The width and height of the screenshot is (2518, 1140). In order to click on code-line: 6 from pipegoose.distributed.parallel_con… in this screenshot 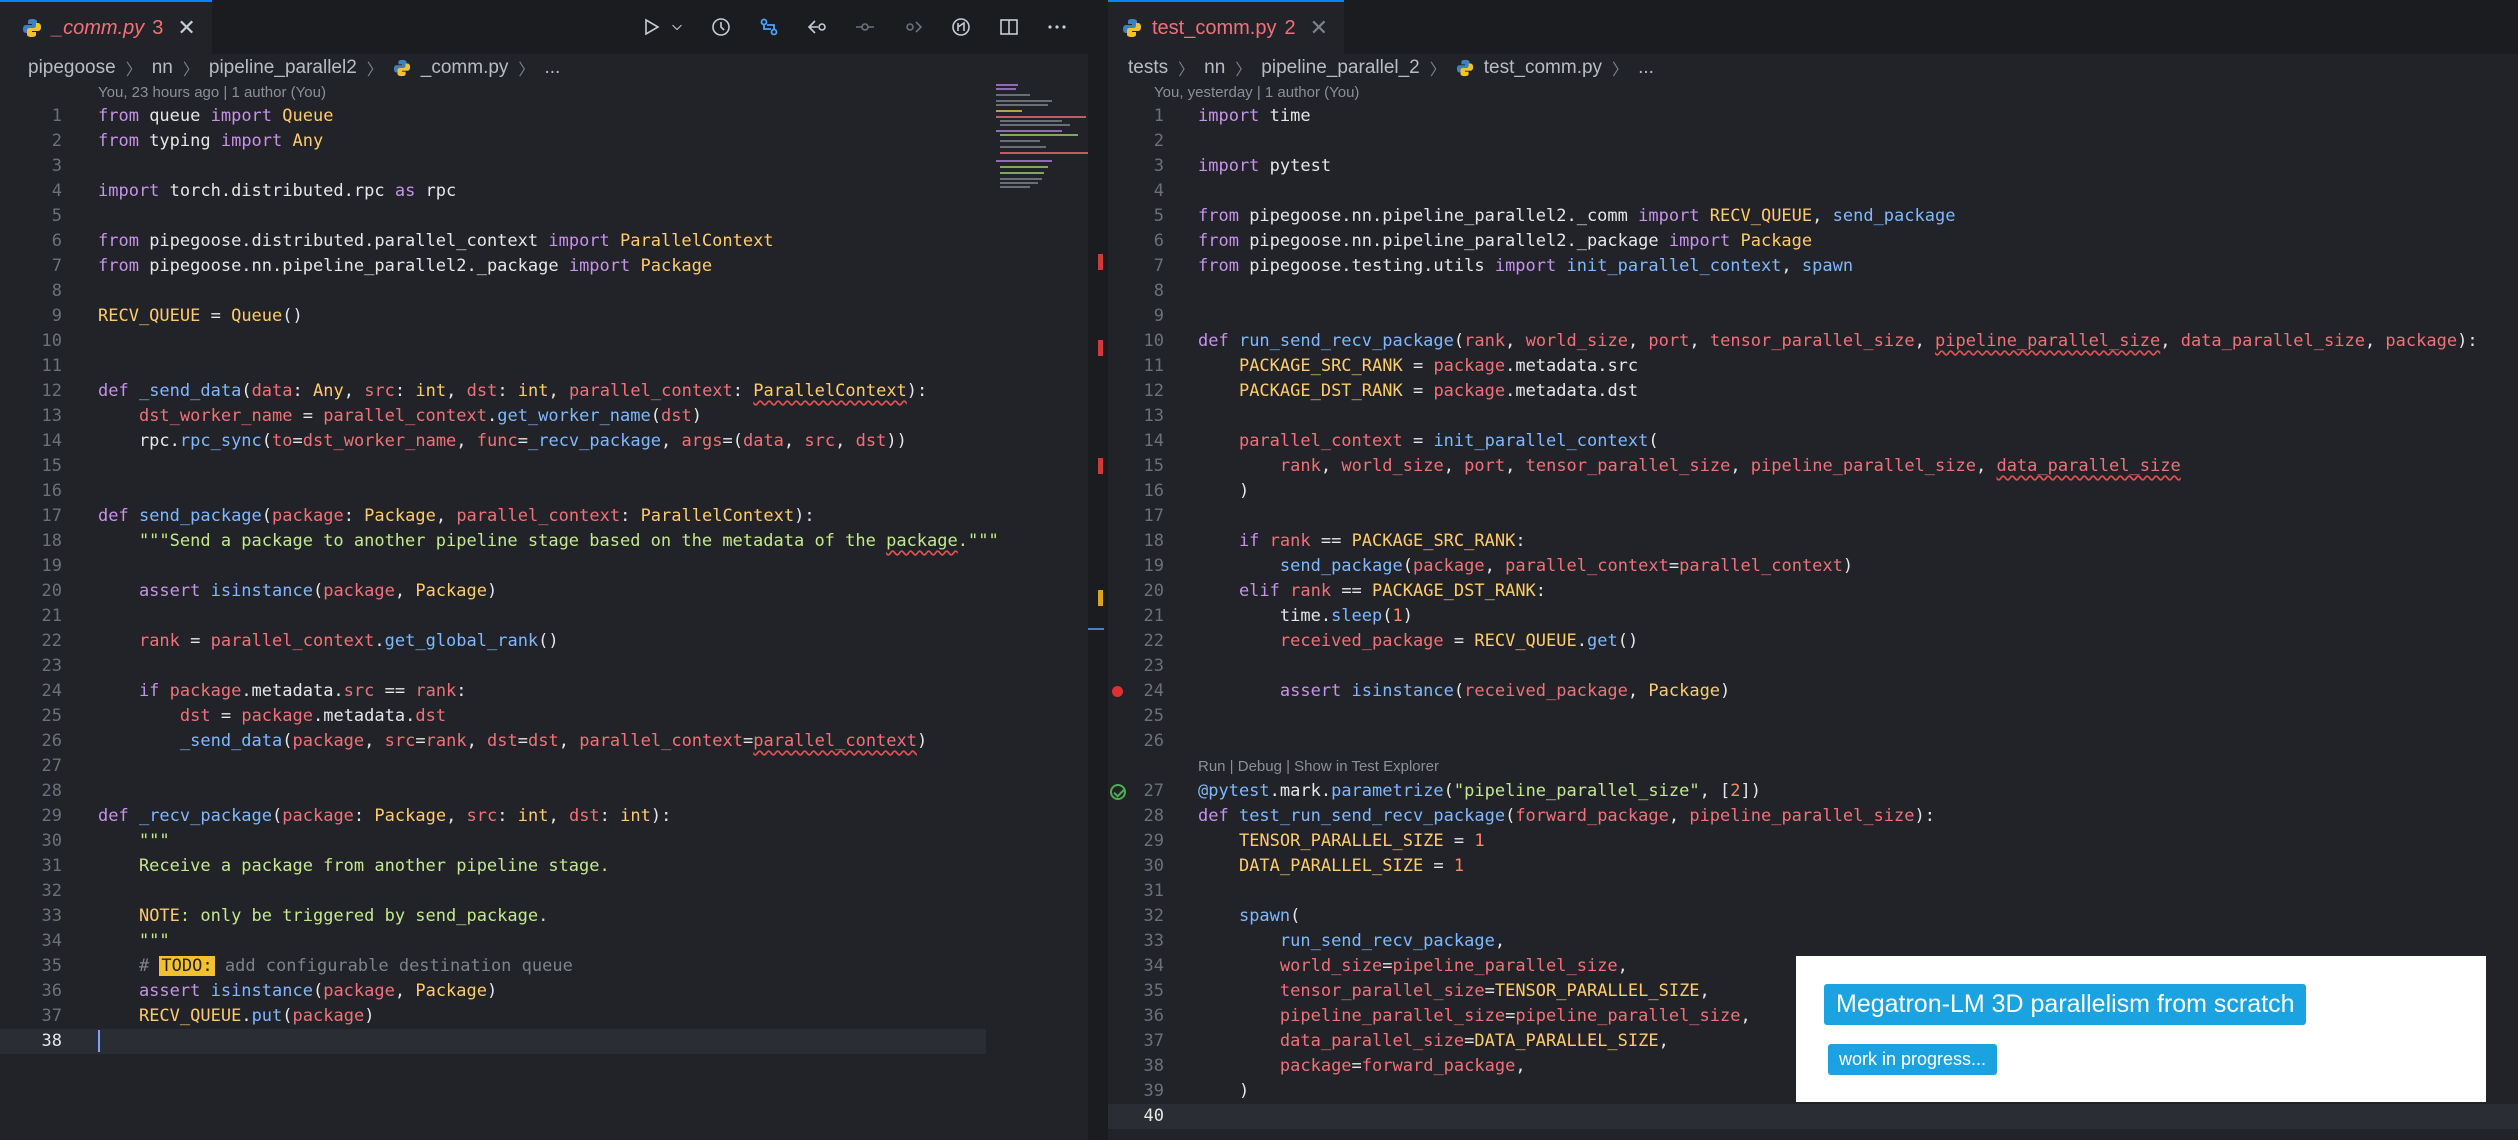, I will do `click(412, 241)`.